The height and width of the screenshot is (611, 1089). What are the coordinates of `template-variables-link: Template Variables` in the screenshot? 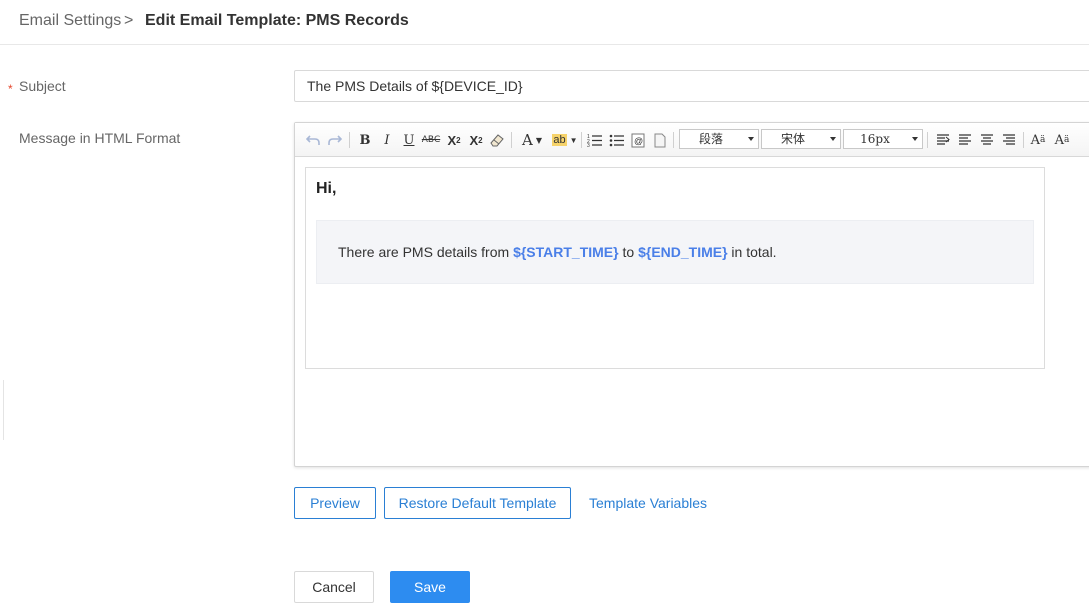 It's located at (648, 503).